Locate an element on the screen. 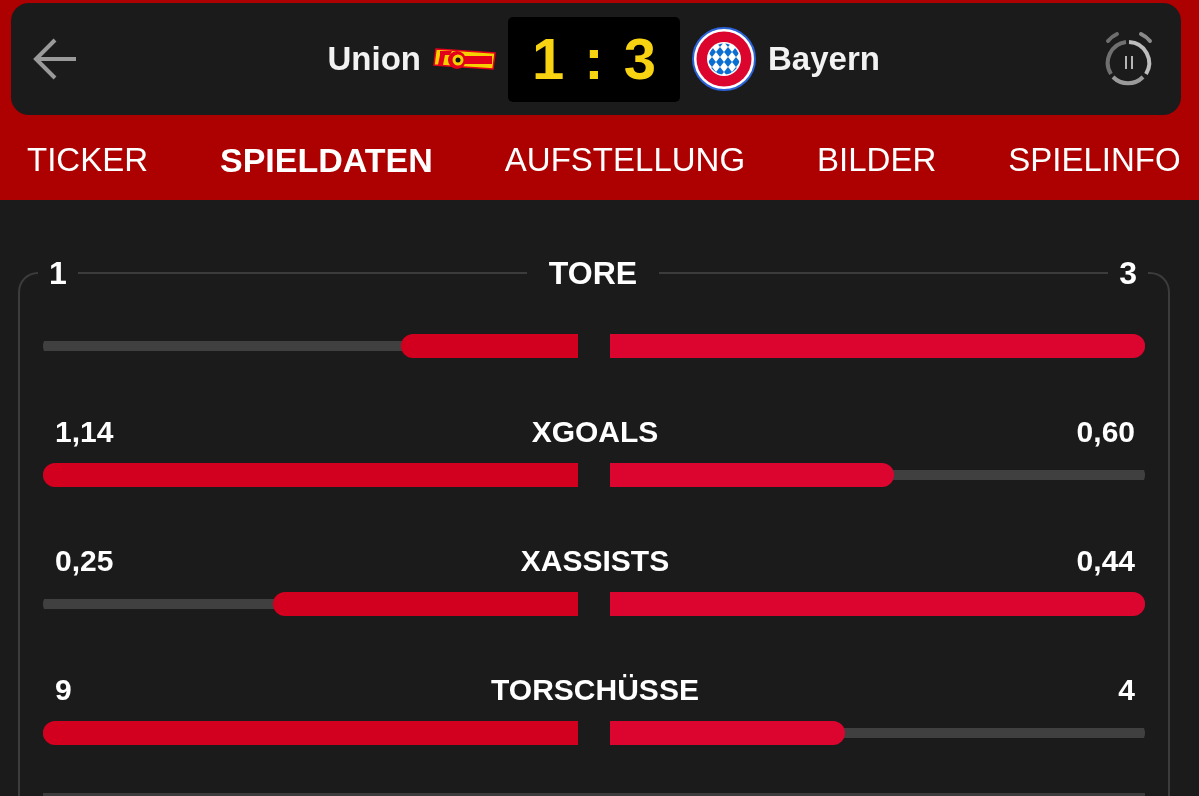 The height and width of the screenshot is (796, 1199). team-name: Union is located at coordinates (374, 59).